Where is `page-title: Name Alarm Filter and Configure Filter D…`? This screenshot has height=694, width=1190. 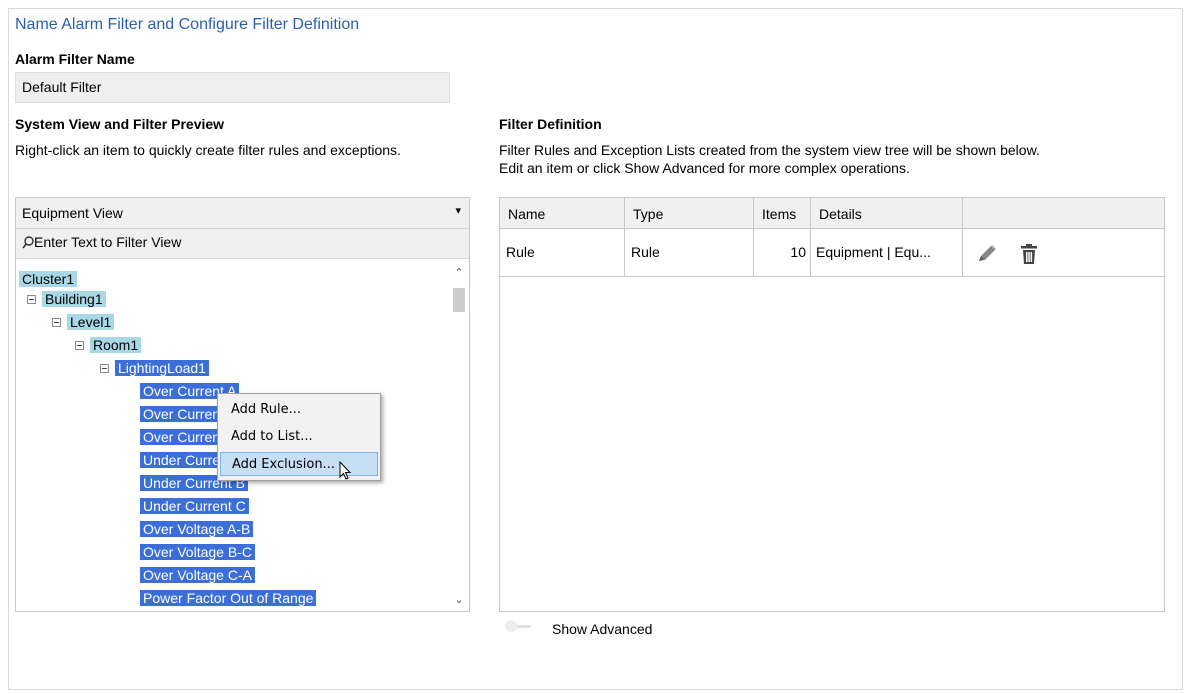
page-title: Name Alarm Filter and Configure Filter D… is located at coordinates (187, 24).